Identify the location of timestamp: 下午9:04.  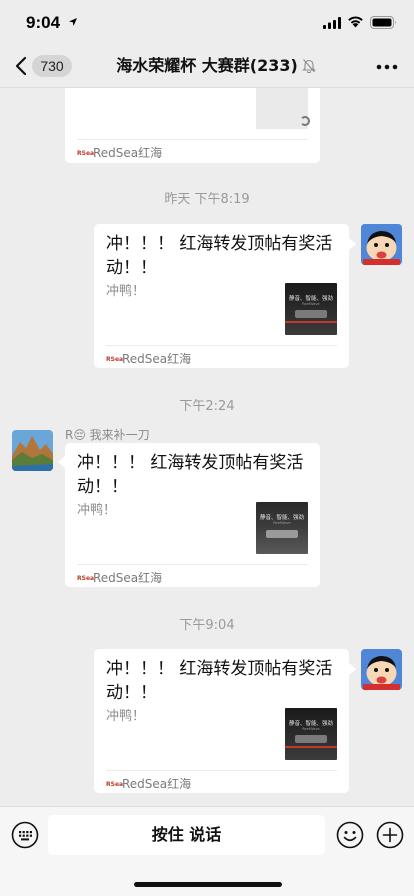
(207, 625).